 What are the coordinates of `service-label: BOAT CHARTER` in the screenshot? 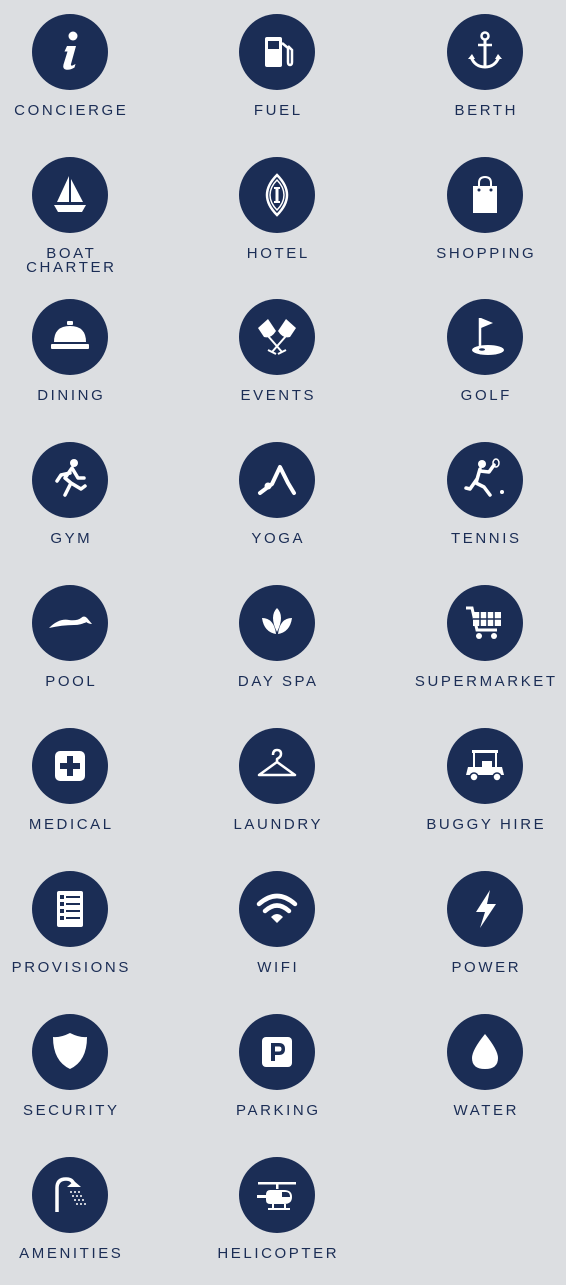 It's located at (71, 260).